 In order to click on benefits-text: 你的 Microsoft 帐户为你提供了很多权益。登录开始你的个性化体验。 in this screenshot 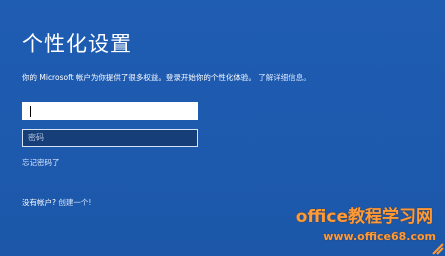, I will do `click(139, 77)`.